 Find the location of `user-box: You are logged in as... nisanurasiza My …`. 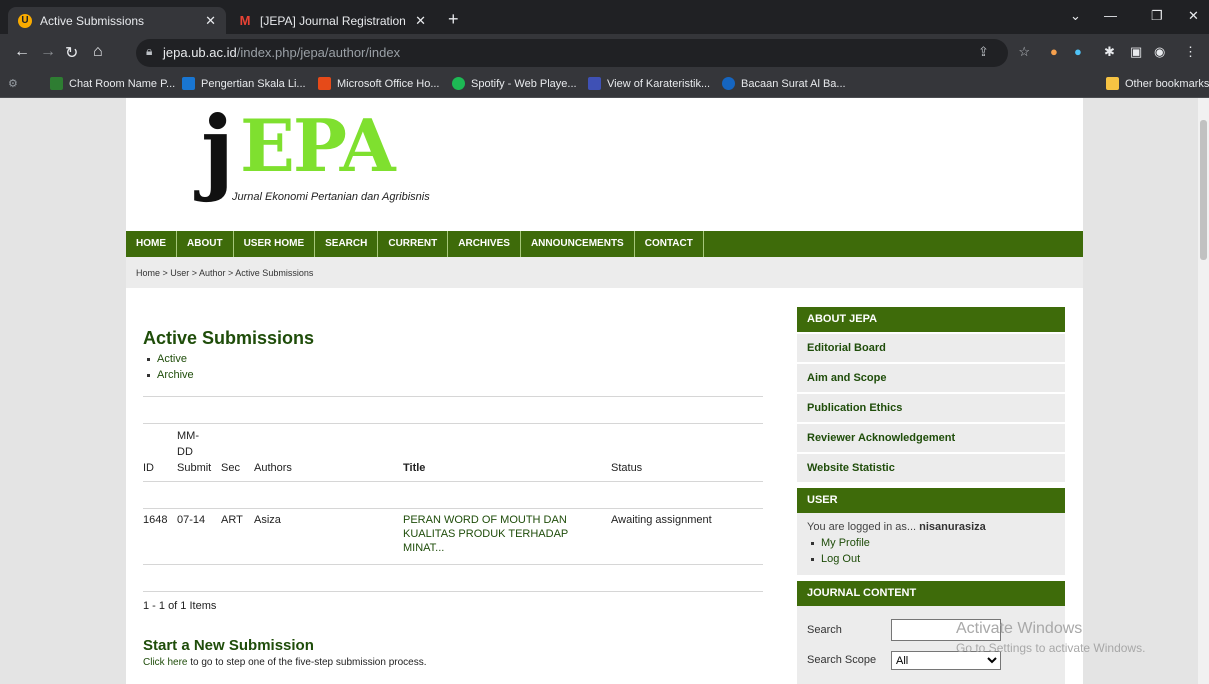

user-box: You are logged in as... nisanurasiza My … is located at coordinates (931, 544).